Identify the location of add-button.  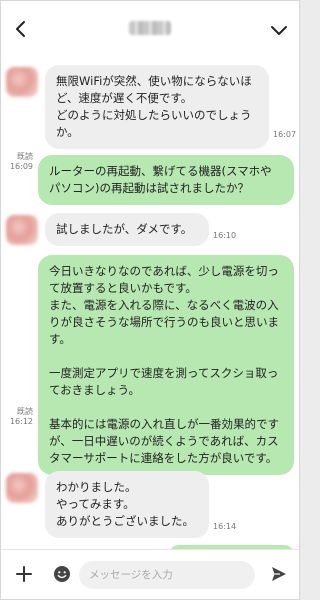
(24, 574).